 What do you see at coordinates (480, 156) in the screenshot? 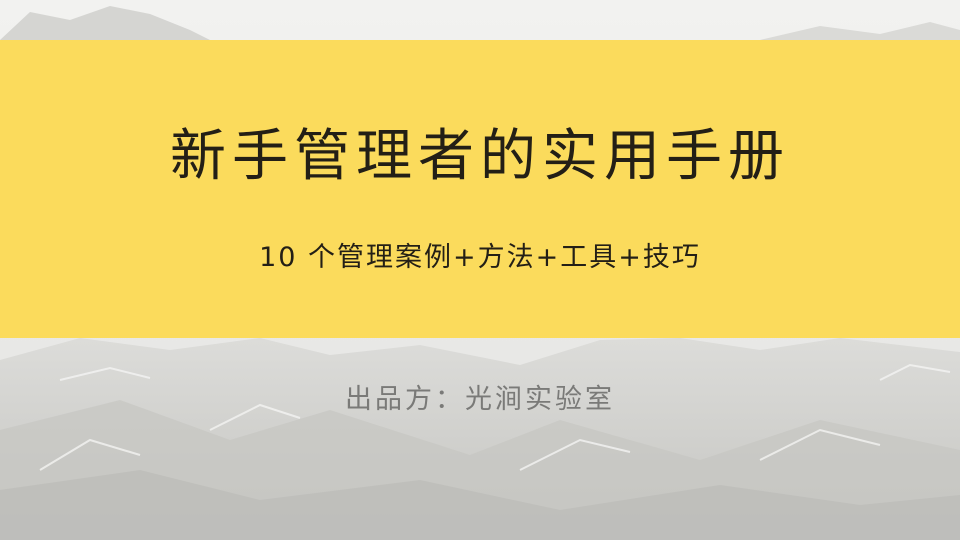
I see `page-title: 新手管理者的实用手册` at bounding box center [480, 156].